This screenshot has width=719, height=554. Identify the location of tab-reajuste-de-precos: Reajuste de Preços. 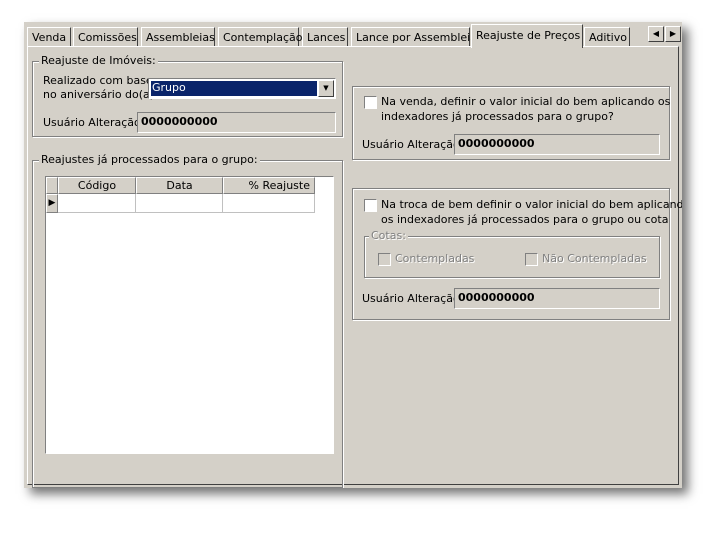
(527, 36).